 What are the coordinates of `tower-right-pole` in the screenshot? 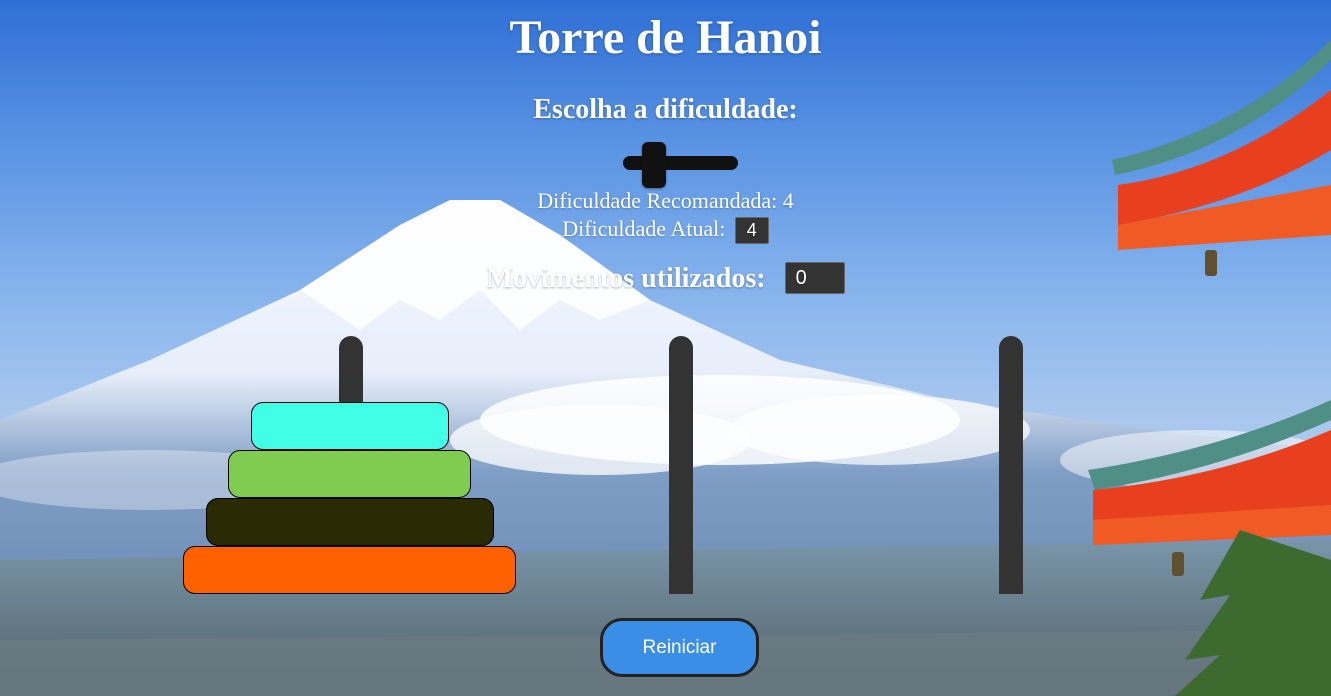 It's located at (1011, 465).